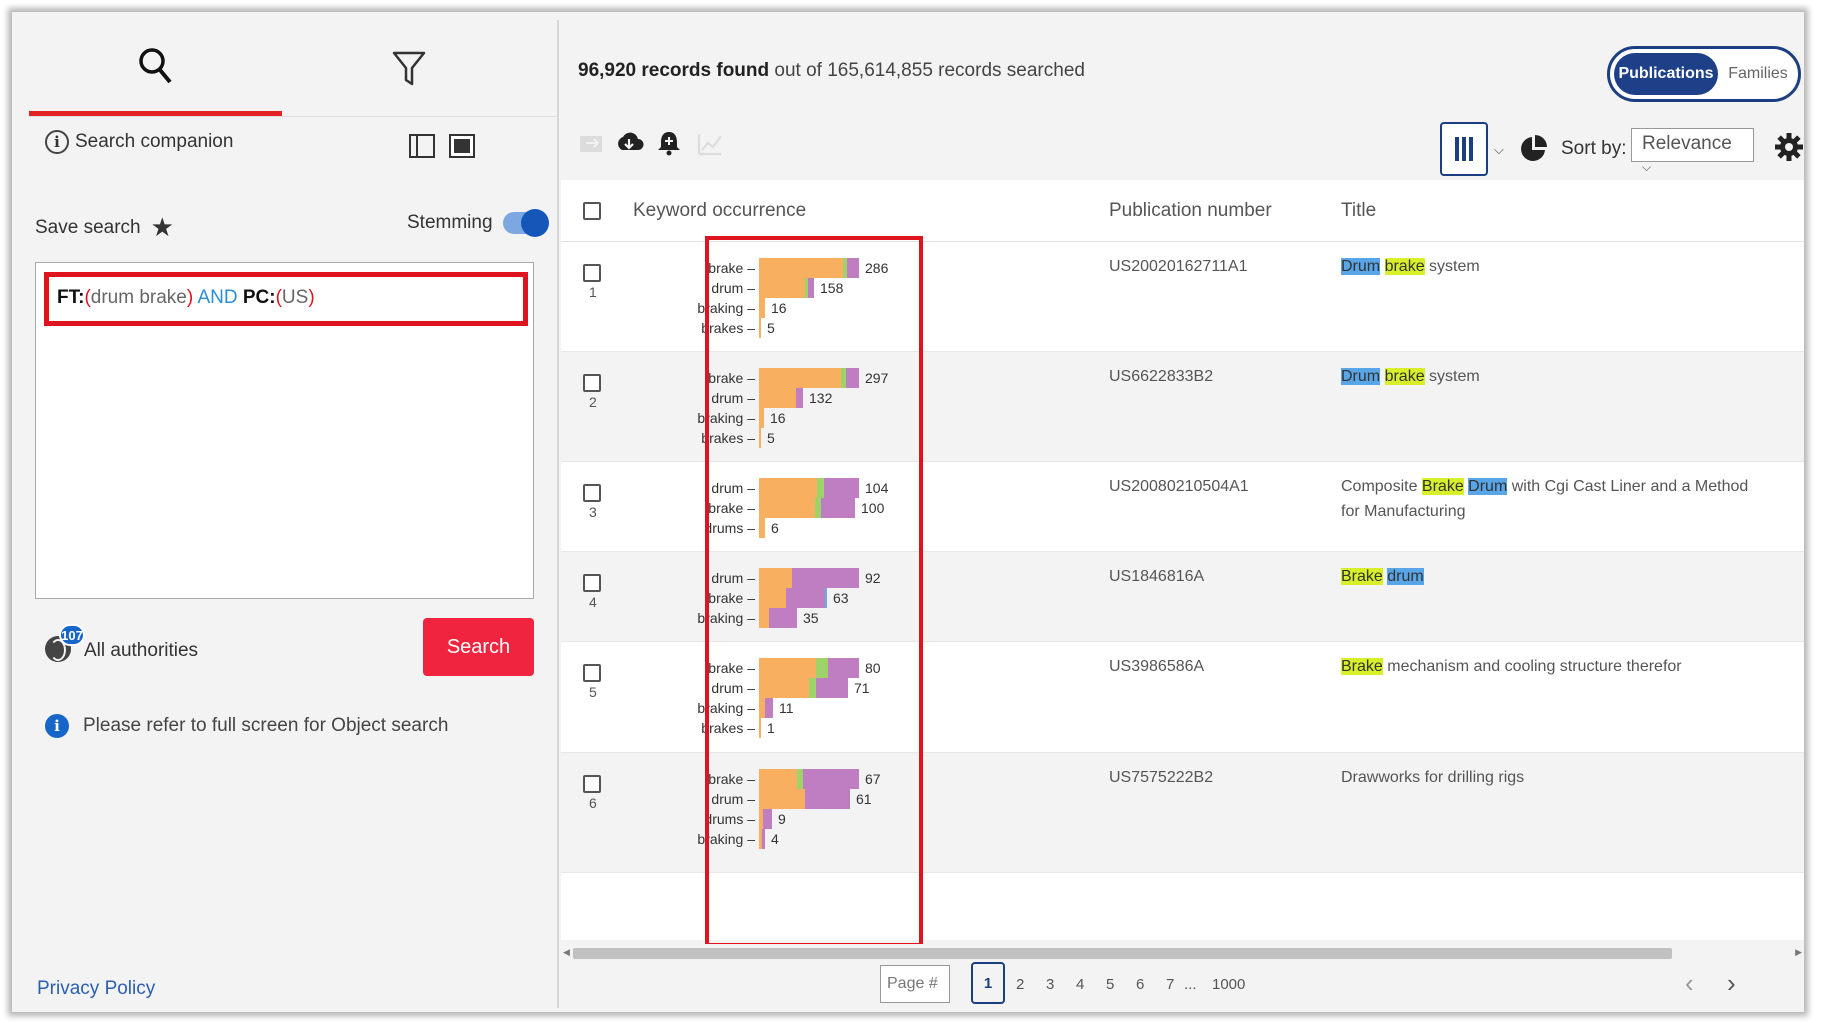 The image size is (1822, 1023). Describe the element at coordinates (1556, 576) in the screenshot. I see `publication-title: Brake drum` at that location.